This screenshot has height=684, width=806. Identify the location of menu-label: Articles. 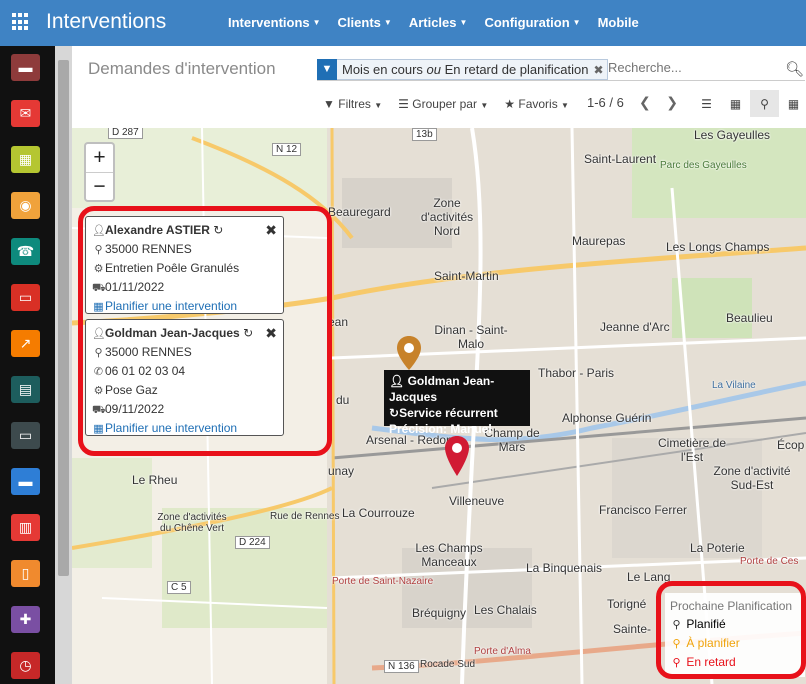
(432, 22).